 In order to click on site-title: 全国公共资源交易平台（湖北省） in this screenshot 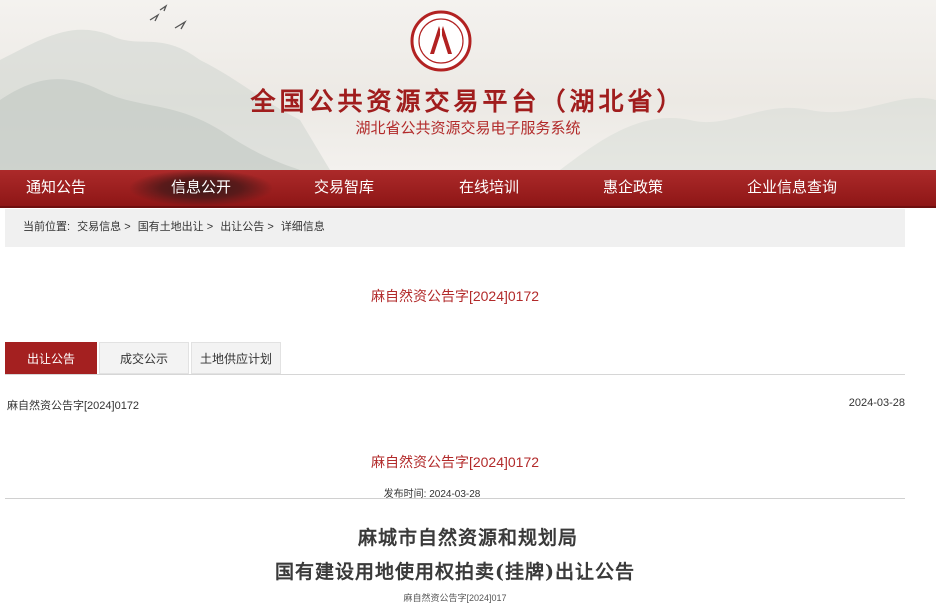, I will do `click(468, 101)`.